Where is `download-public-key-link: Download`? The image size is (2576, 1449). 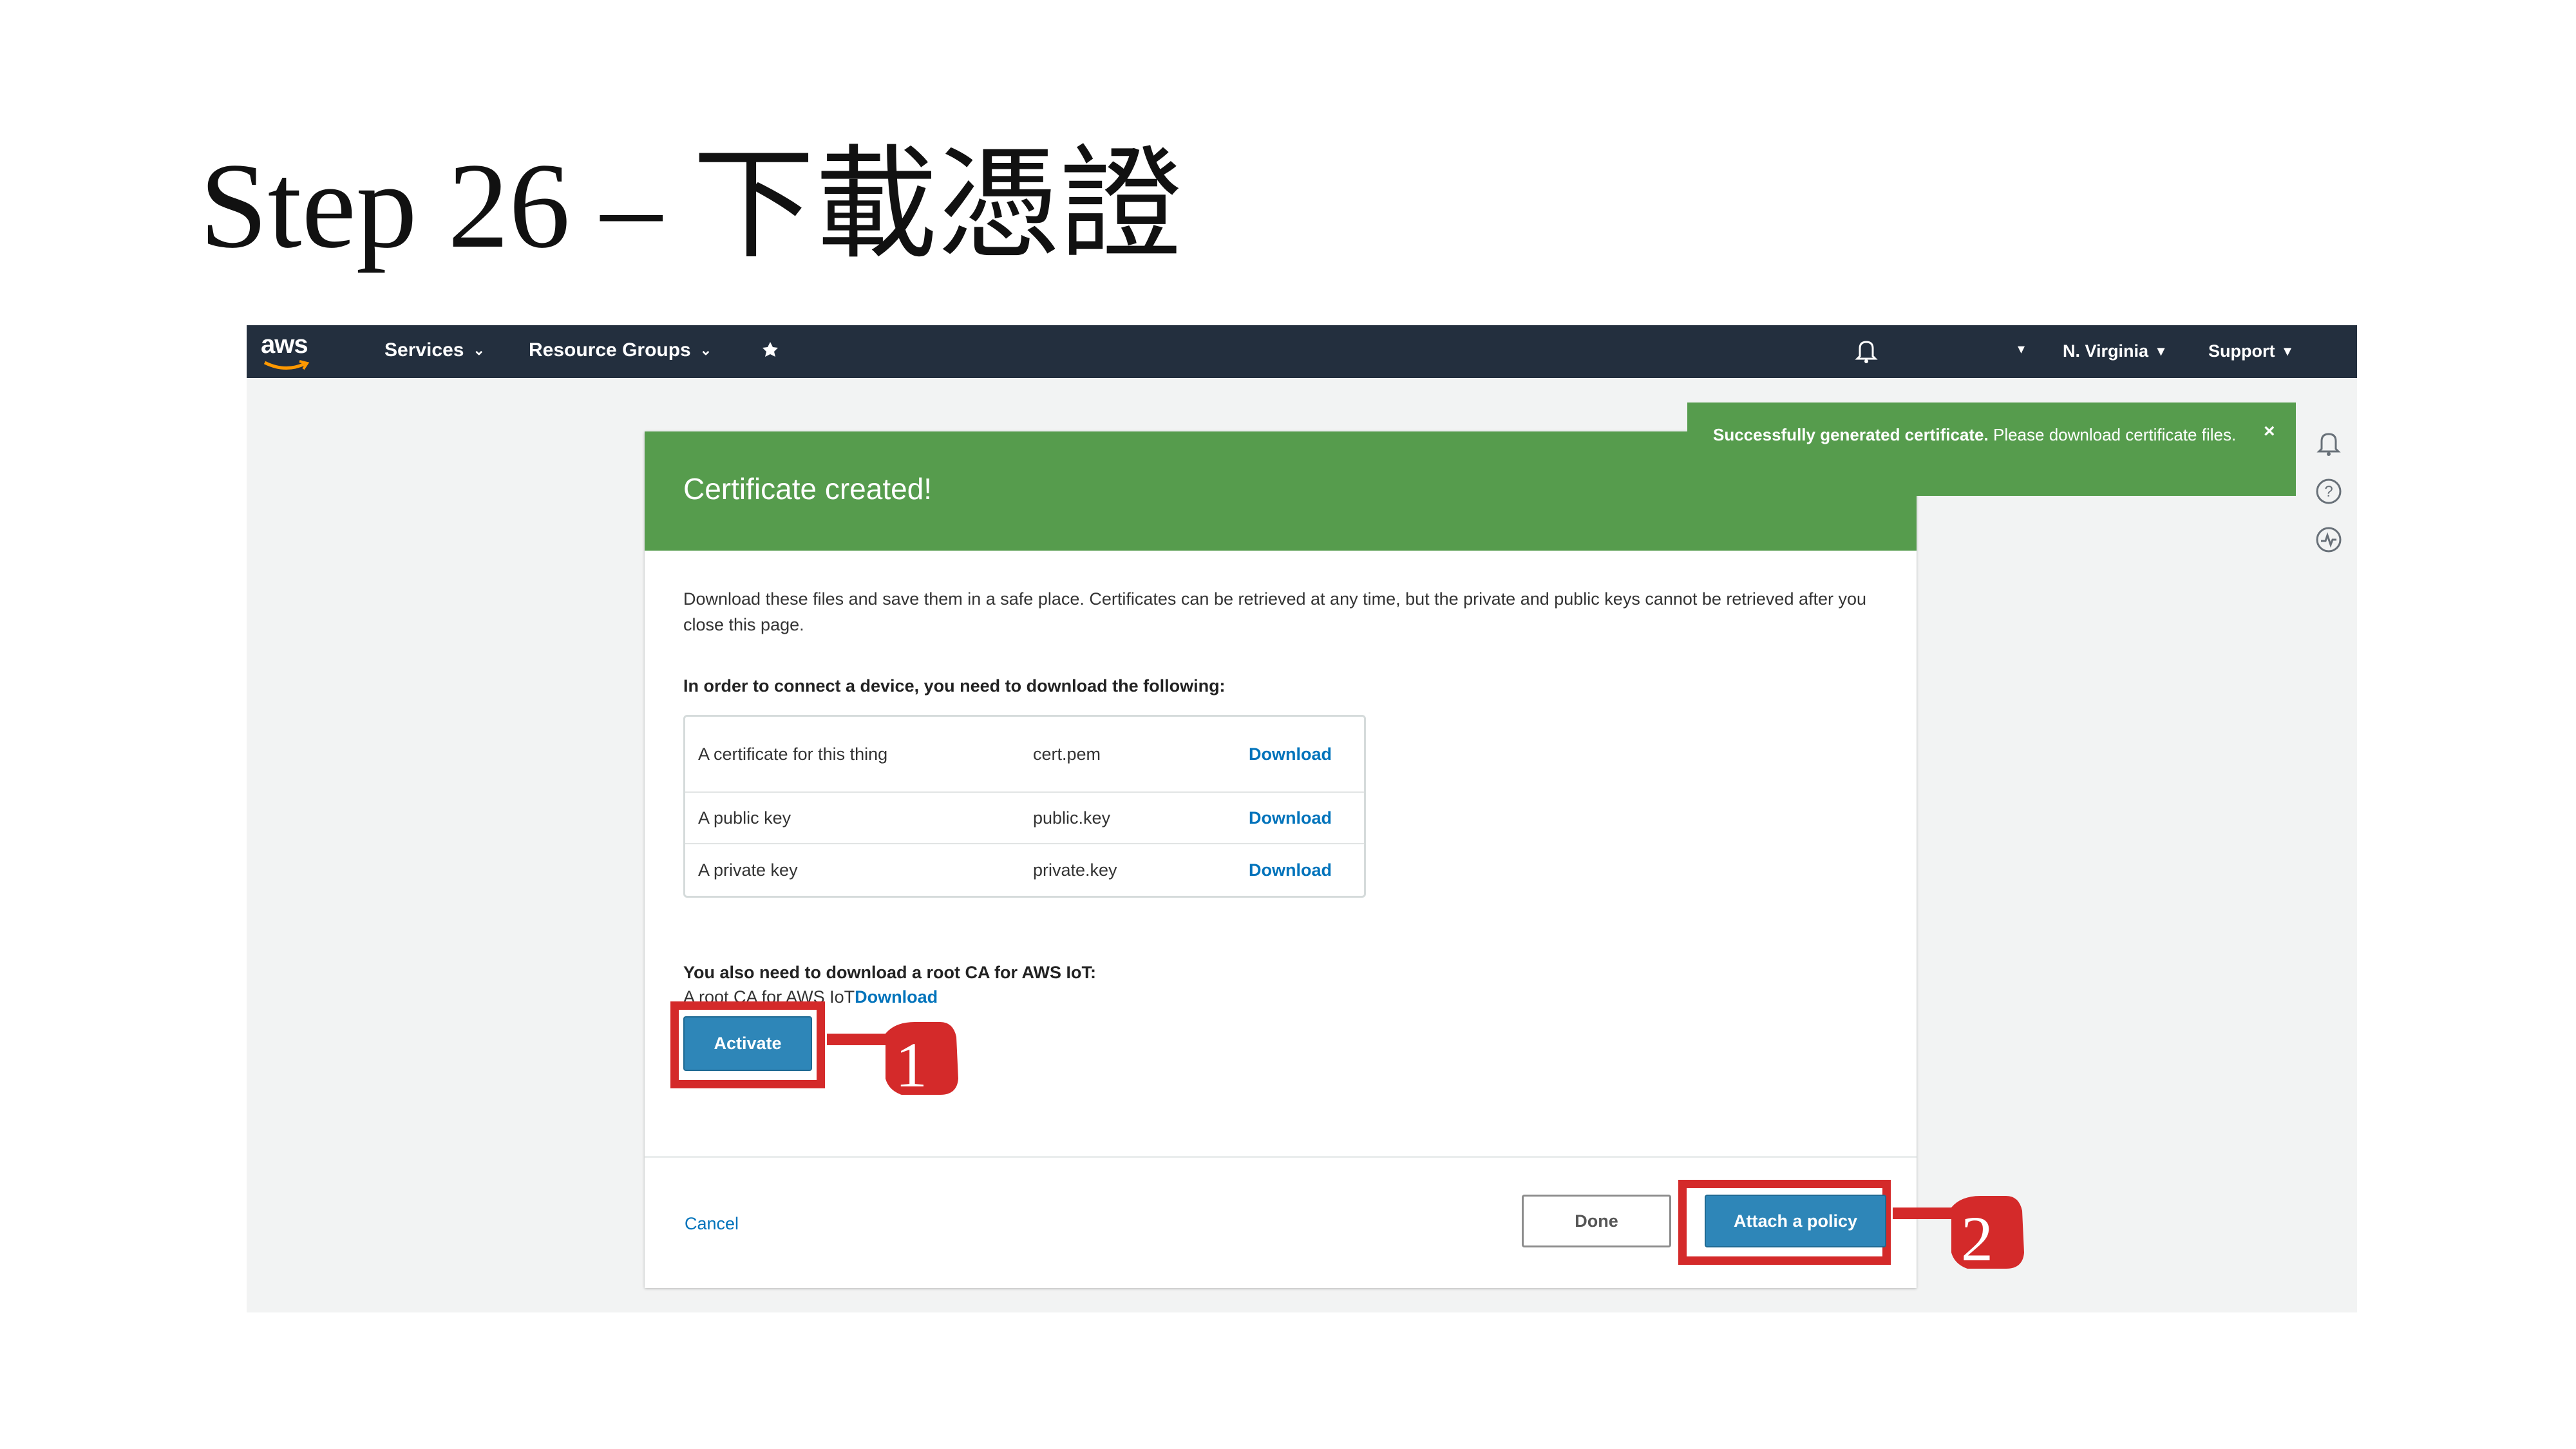
download-public-key-link: Download is located at coordinates (1290, 818).